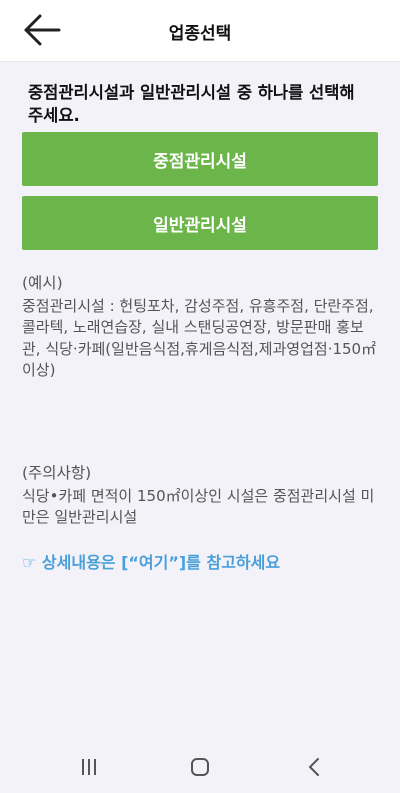  I want to click on examples-heading: (예시), so click(42, 283).